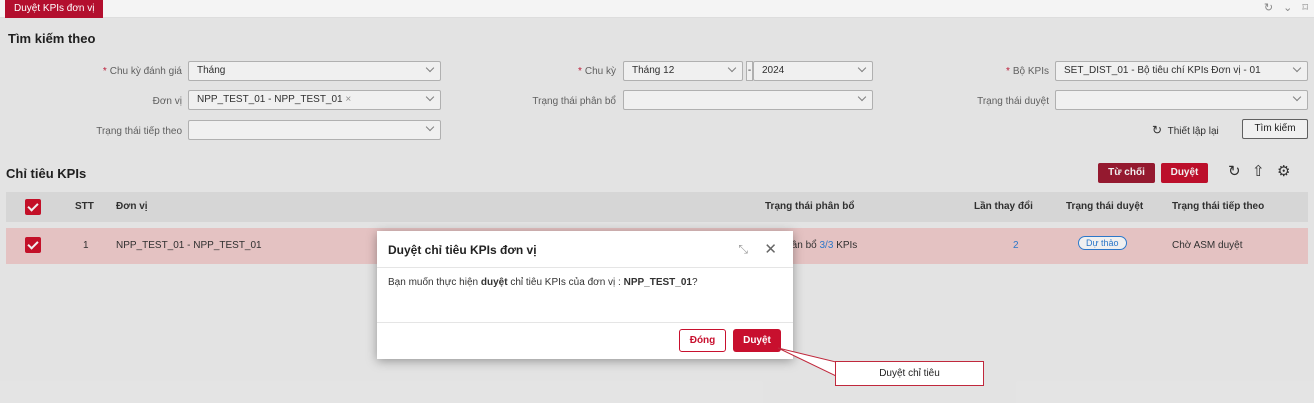 The height and width of the screenshot is (403, 1314). I want to click on row-changes: 2, so click(1016, 245).